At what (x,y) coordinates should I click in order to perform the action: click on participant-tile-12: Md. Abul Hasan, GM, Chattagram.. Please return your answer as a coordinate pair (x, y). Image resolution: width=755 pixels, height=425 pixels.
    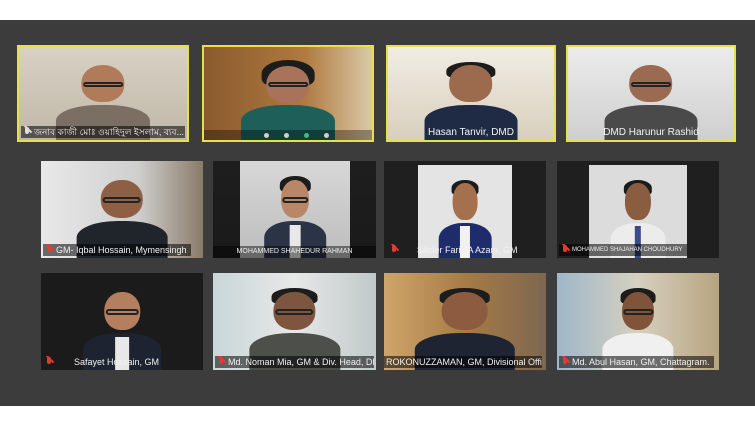
    Looking at the image, I should click on (638, 321).